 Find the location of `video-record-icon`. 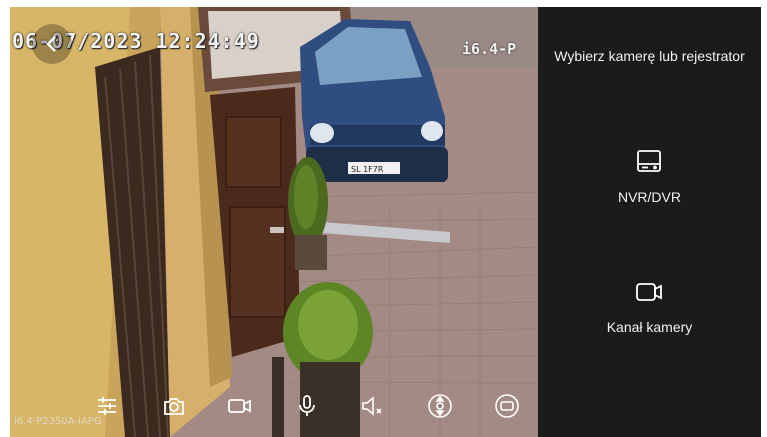

video-record-icon is located at coordinates (239, 406).